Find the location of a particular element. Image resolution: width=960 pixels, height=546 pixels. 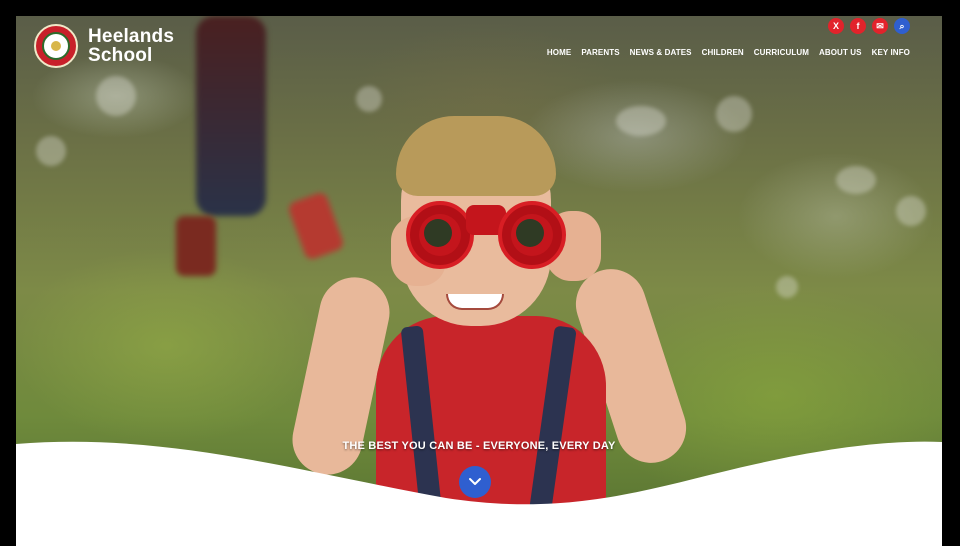

scroll-down-button is located at coordinates (475, 482).